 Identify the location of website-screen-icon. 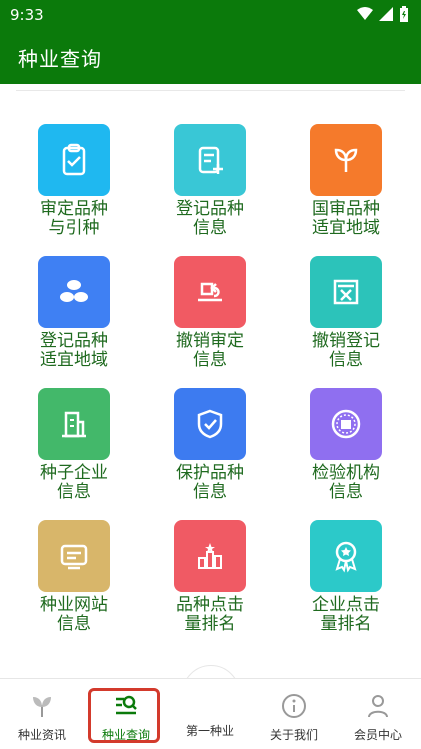
(74, 556).